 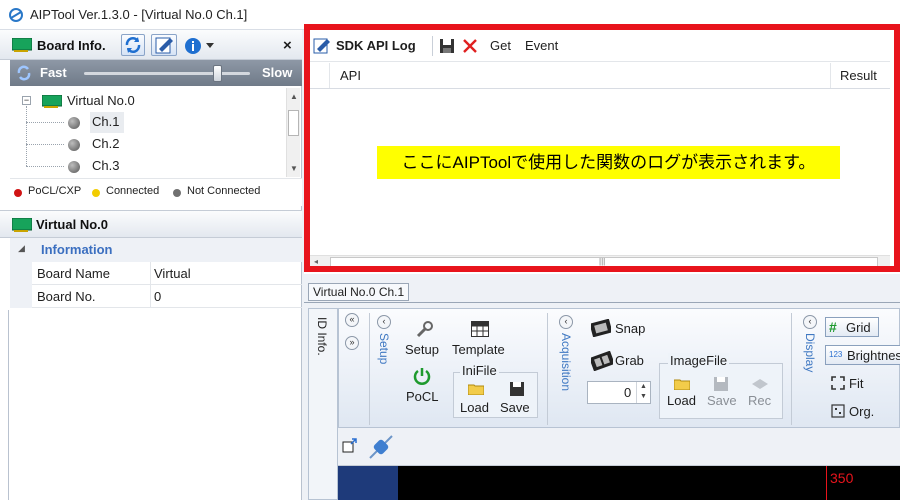 I want to click on scroll-left-icon: ◂, so click(x=316, y=261).